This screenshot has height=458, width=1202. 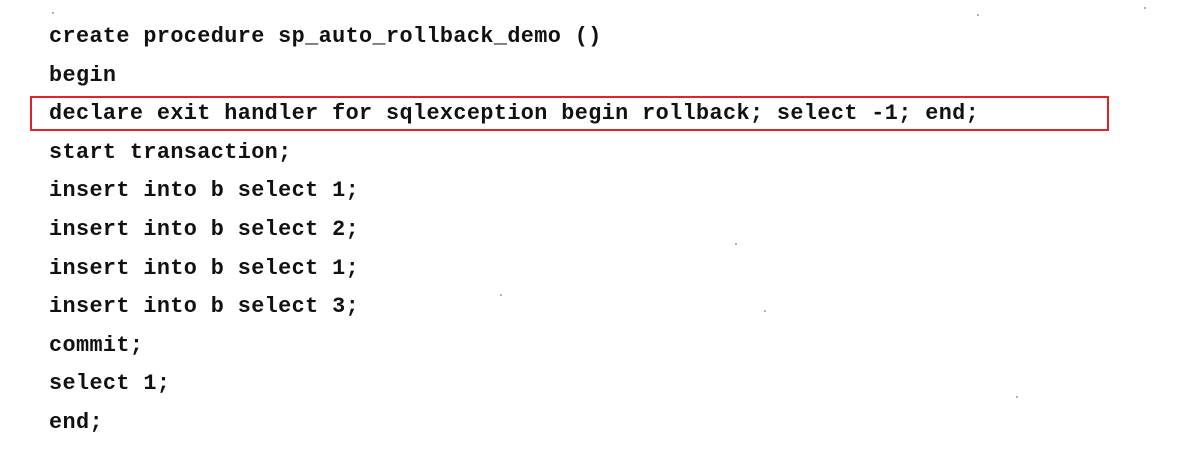 I want to click on code-line: commit;, so click(x=96, y=345).